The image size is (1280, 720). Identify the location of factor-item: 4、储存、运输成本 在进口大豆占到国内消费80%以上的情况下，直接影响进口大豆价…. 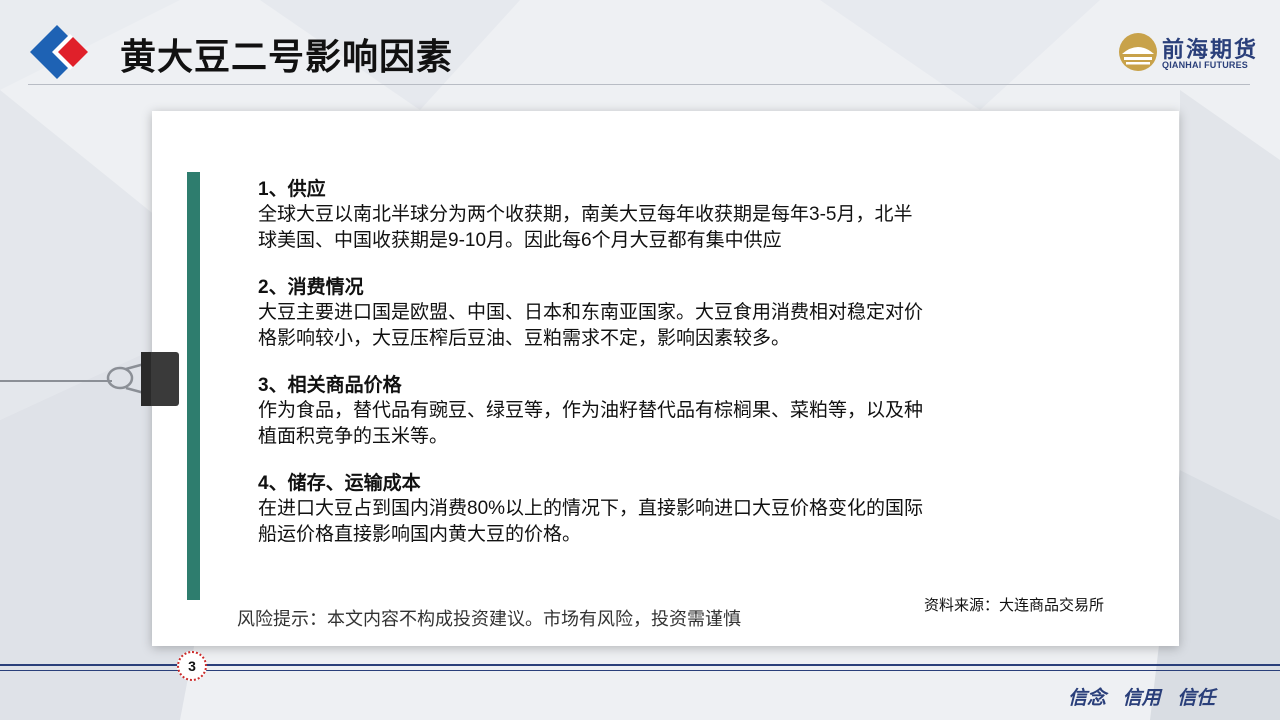
(638, 510).